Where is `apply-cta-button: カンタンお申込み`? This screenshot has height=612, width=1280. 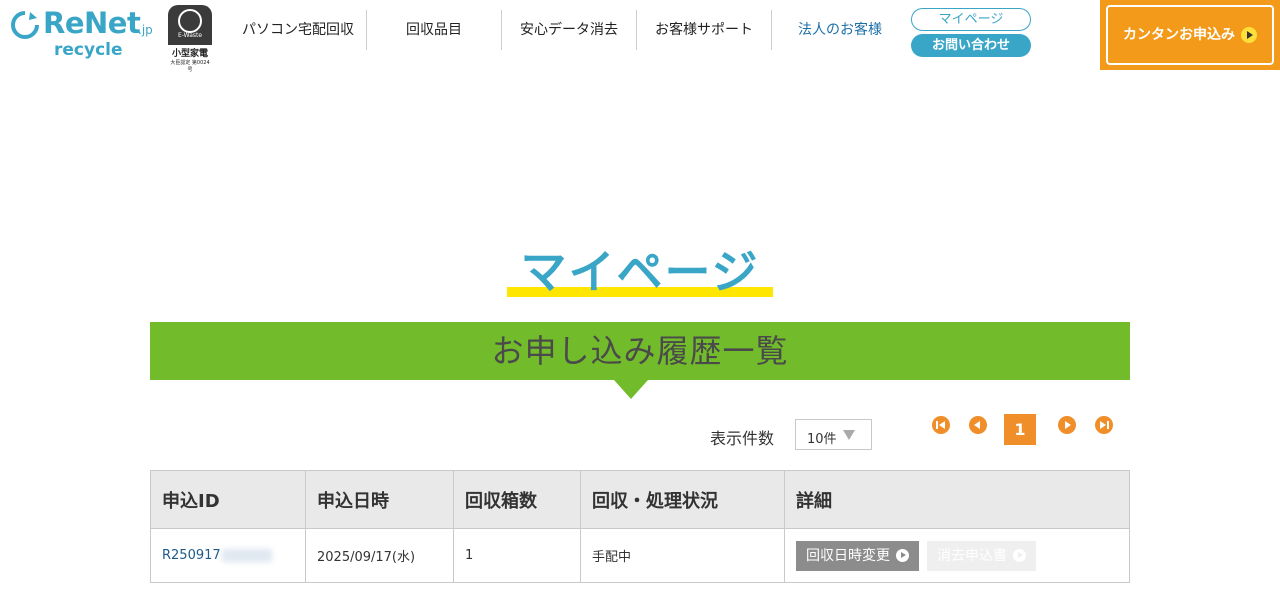
apply-cta-button: カンタンお申込み is located at coordinates (1190, 35).